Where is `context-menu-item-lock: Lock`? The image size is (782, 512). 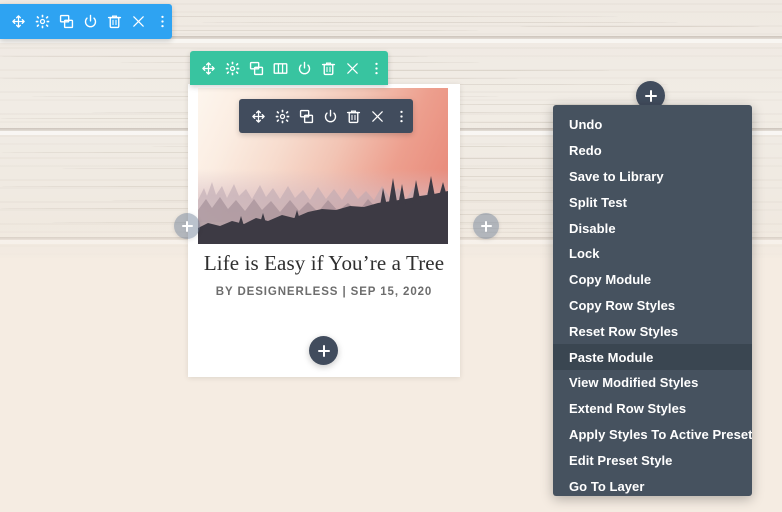 context-menu-item-lock: Lock is located at coordinates (652, 254).